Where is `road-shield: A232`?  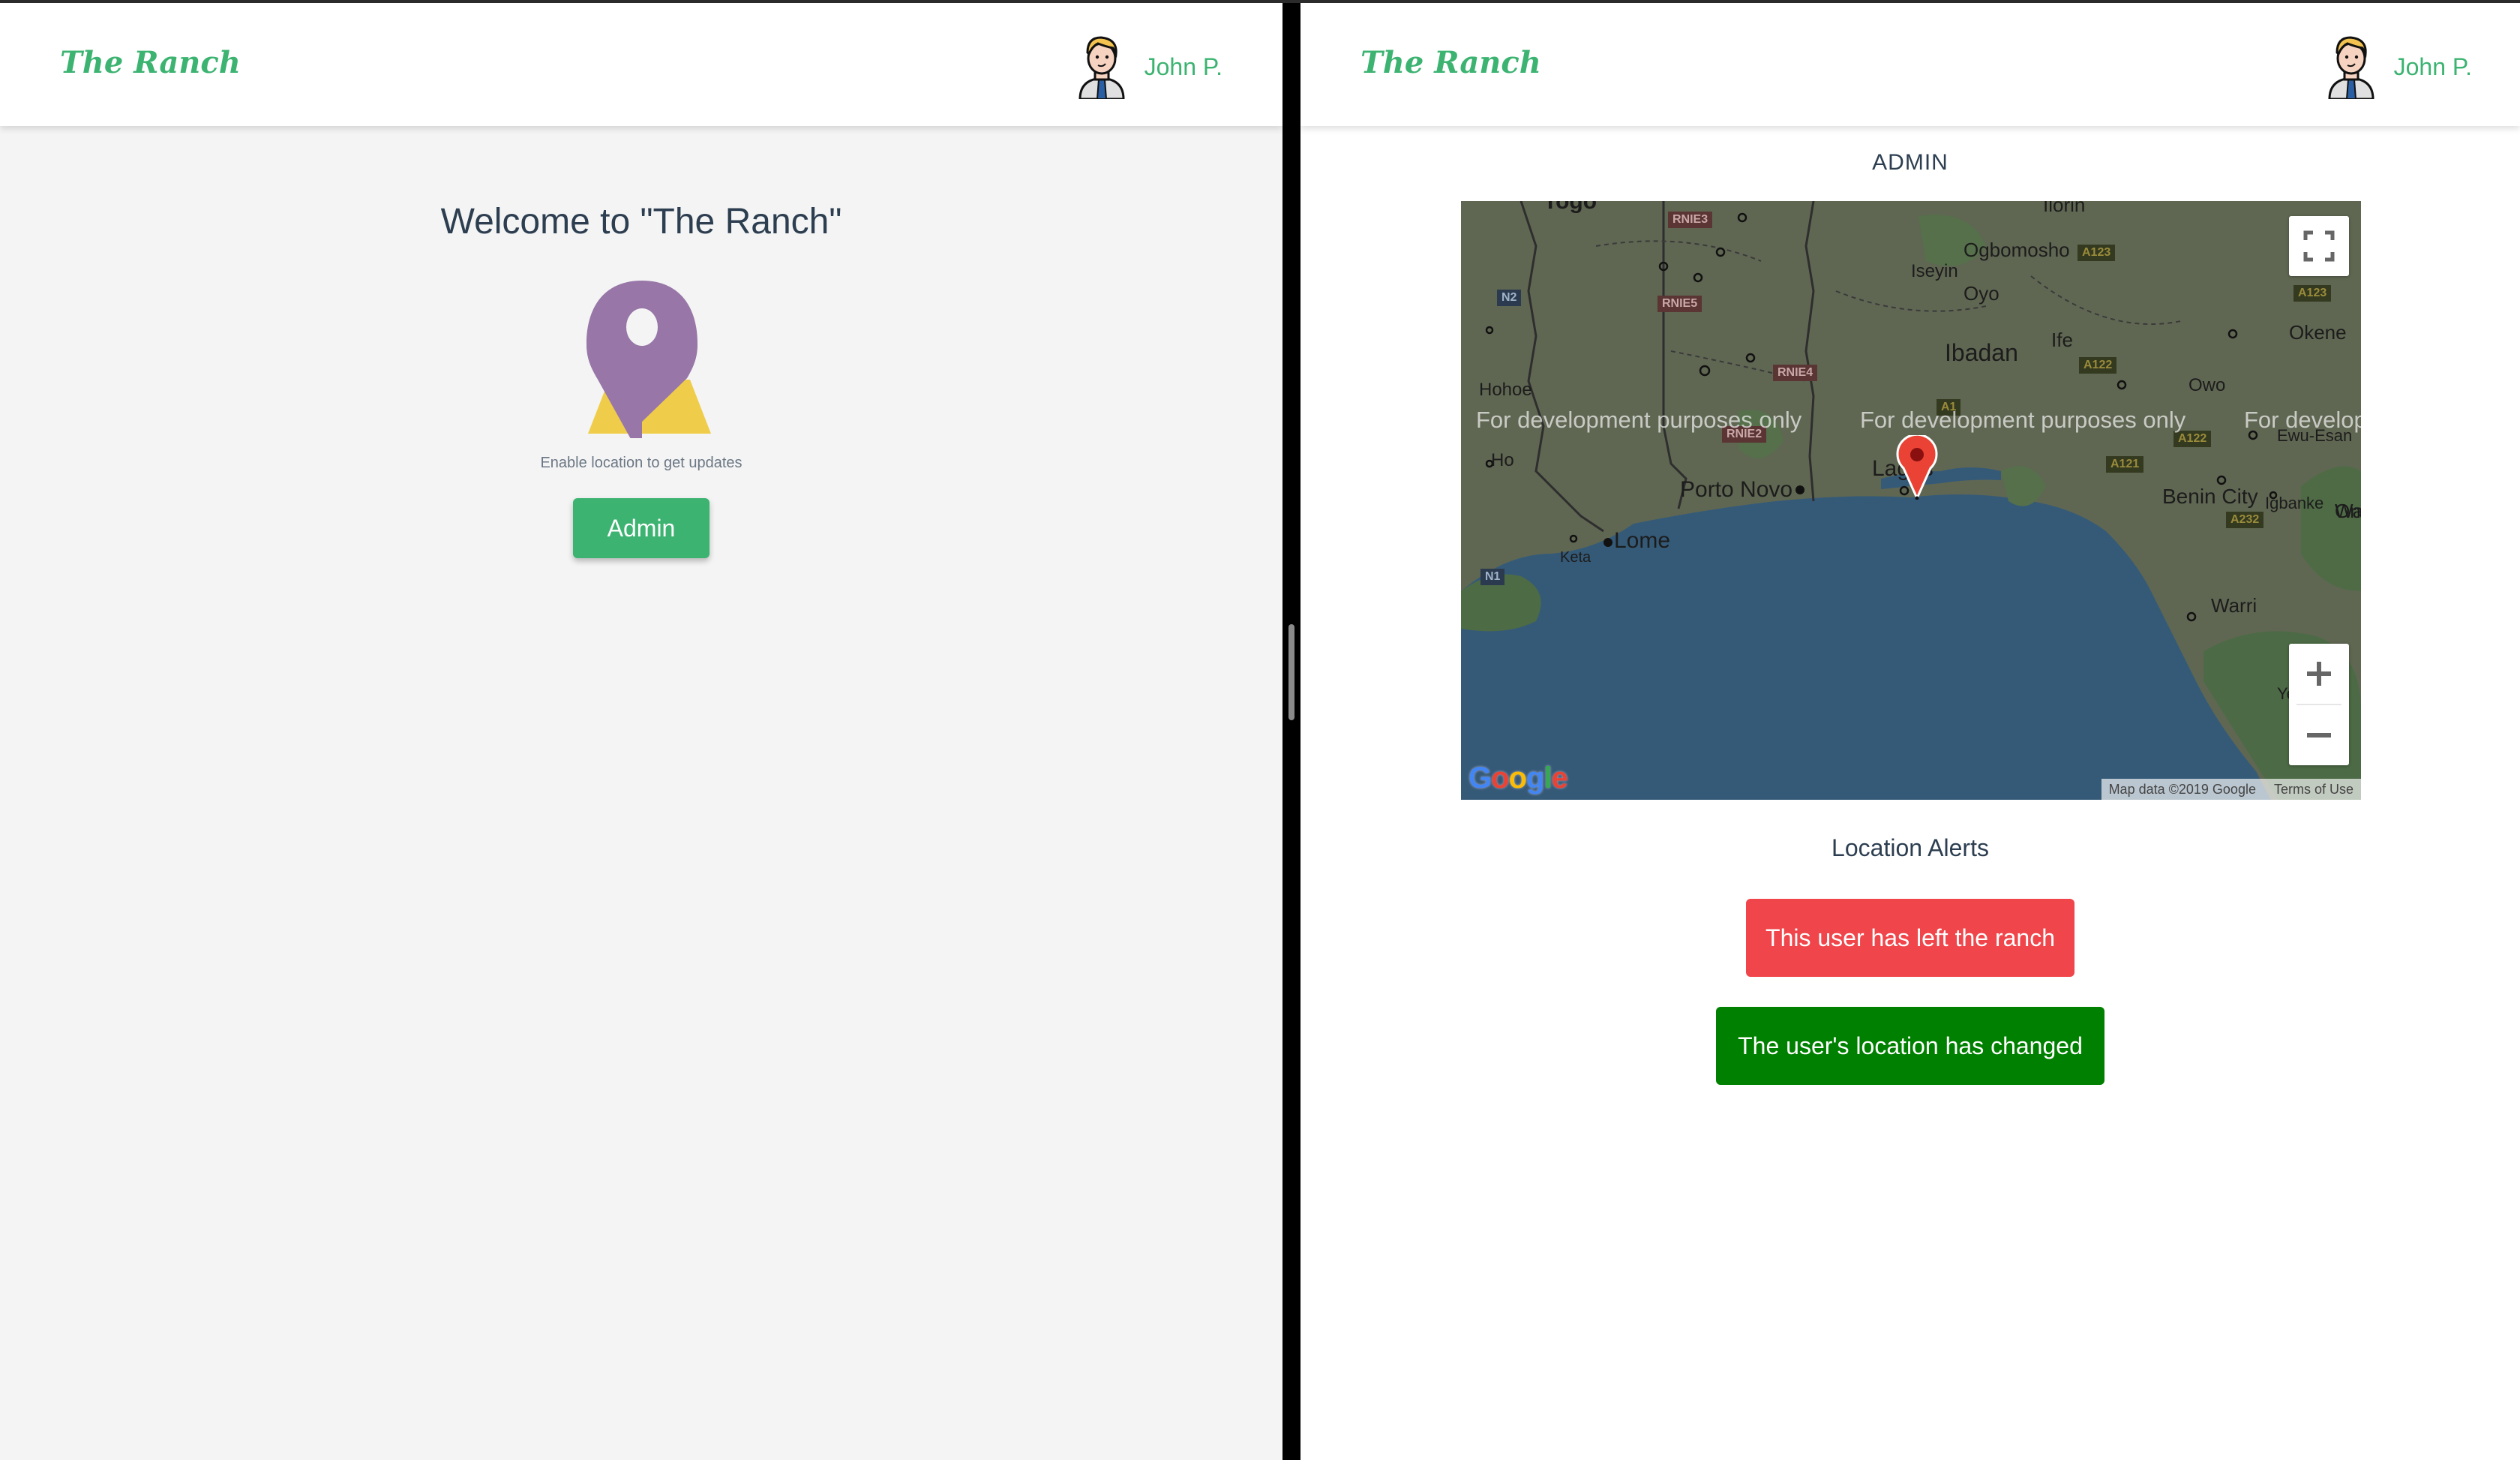
road-shield: A232 is located at coordinates (2245, 520).